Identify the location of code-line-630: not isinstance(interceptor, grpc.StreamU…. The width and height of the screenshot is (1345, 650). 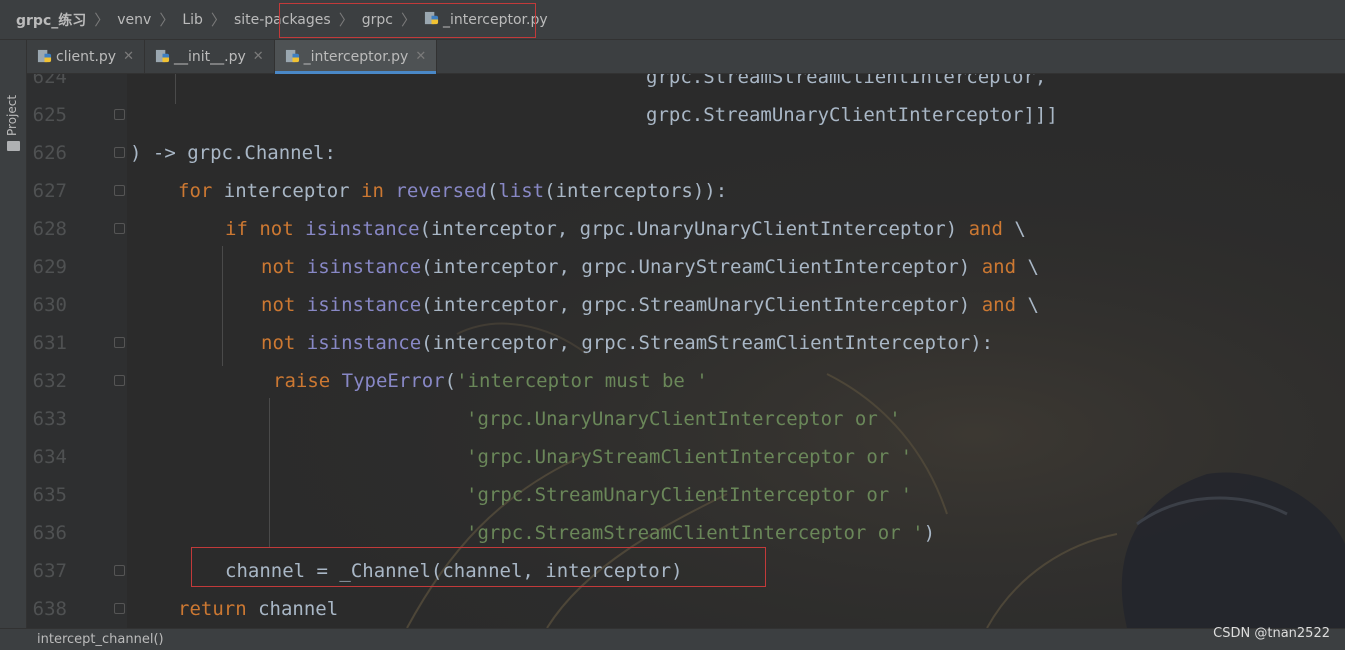
(650, 305).